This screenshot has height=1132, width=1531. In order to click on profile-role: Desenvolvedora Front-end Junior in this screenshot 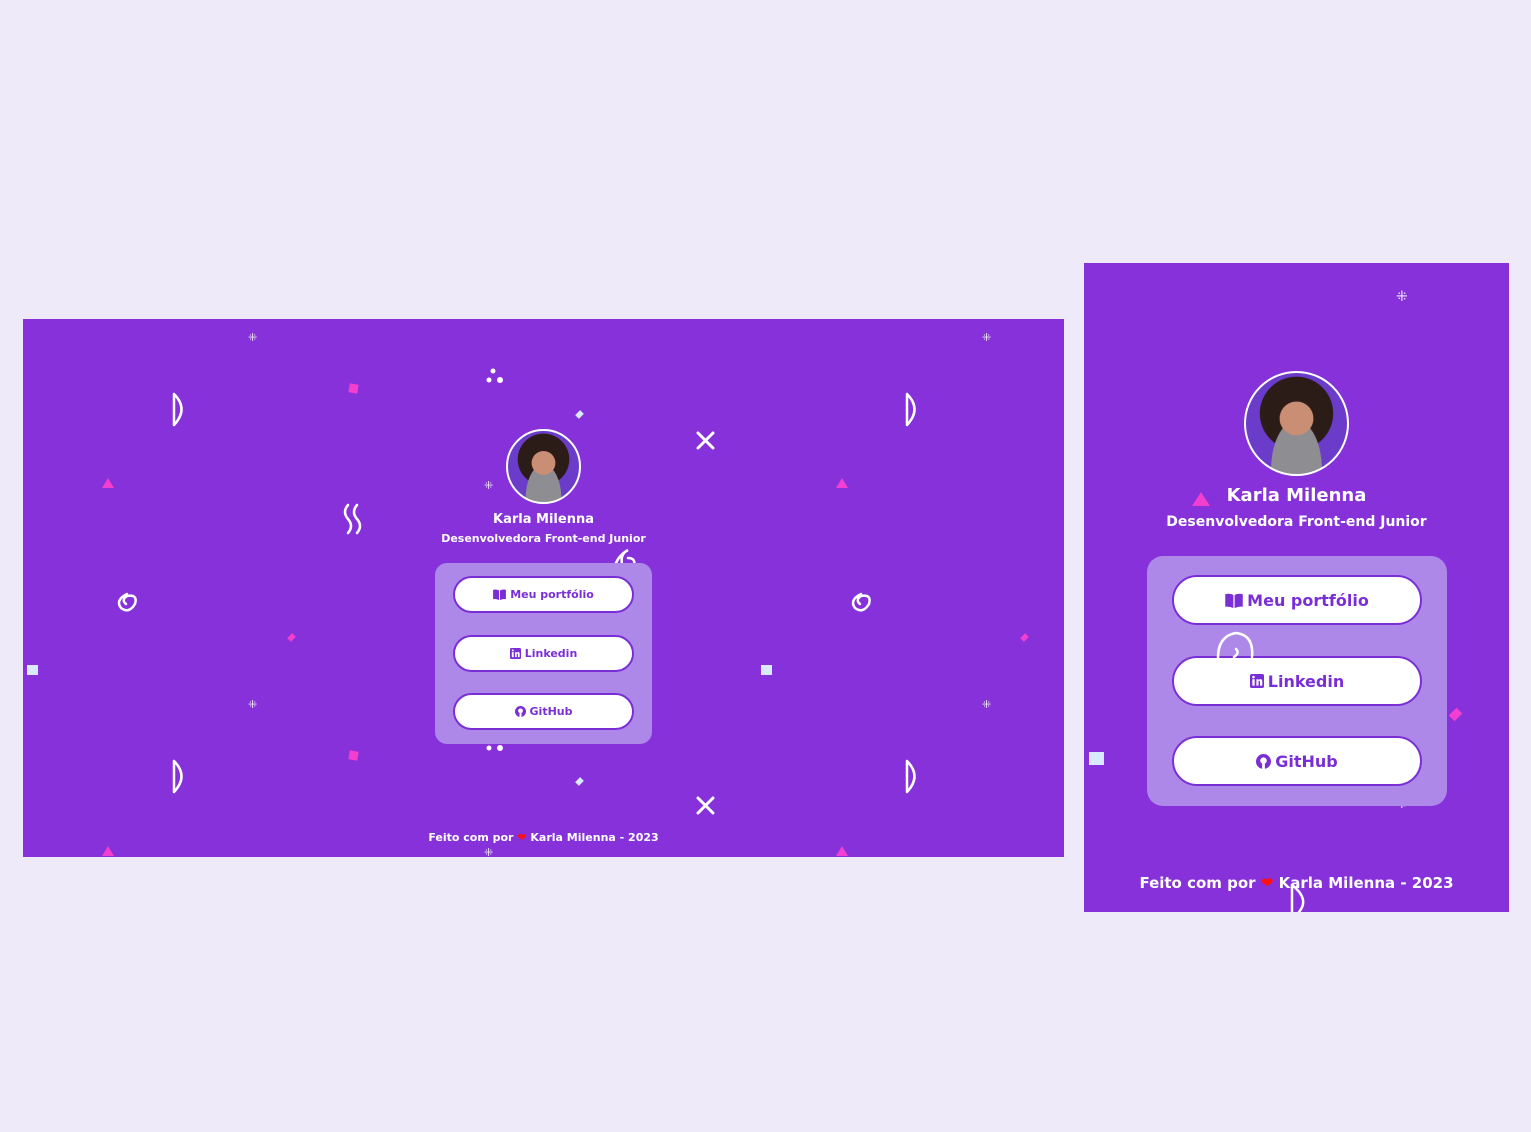, I will do `click(543, 538)`.